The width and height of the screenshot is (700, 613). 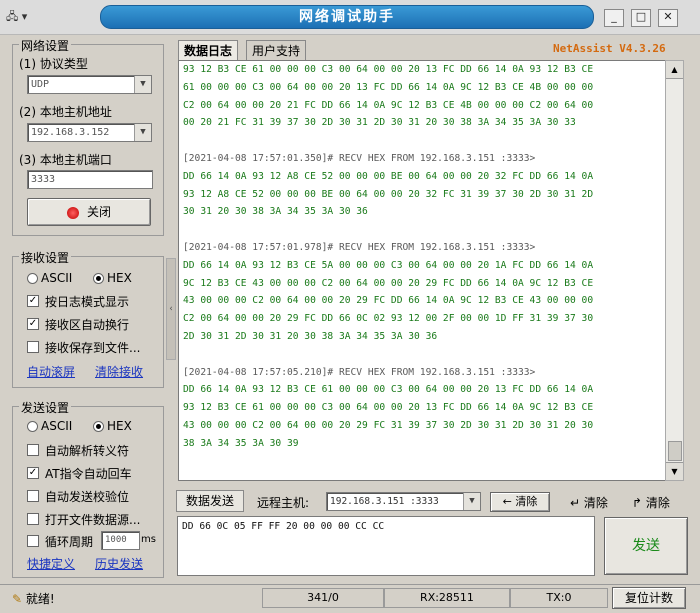 What do you see at coordinates (119, 371) in the screenshot?
I see `clear-receive-link: 清除接收` at bounding box center [119, 371].